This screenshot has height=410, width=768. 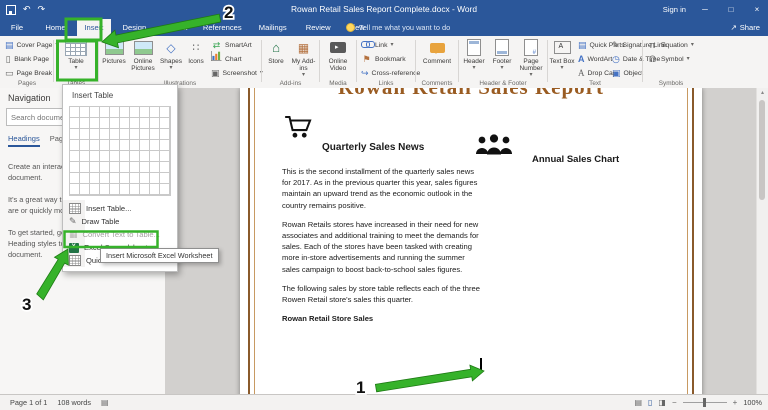 I want to click on online-video-button: Online Video, so click(x=338, y=54).